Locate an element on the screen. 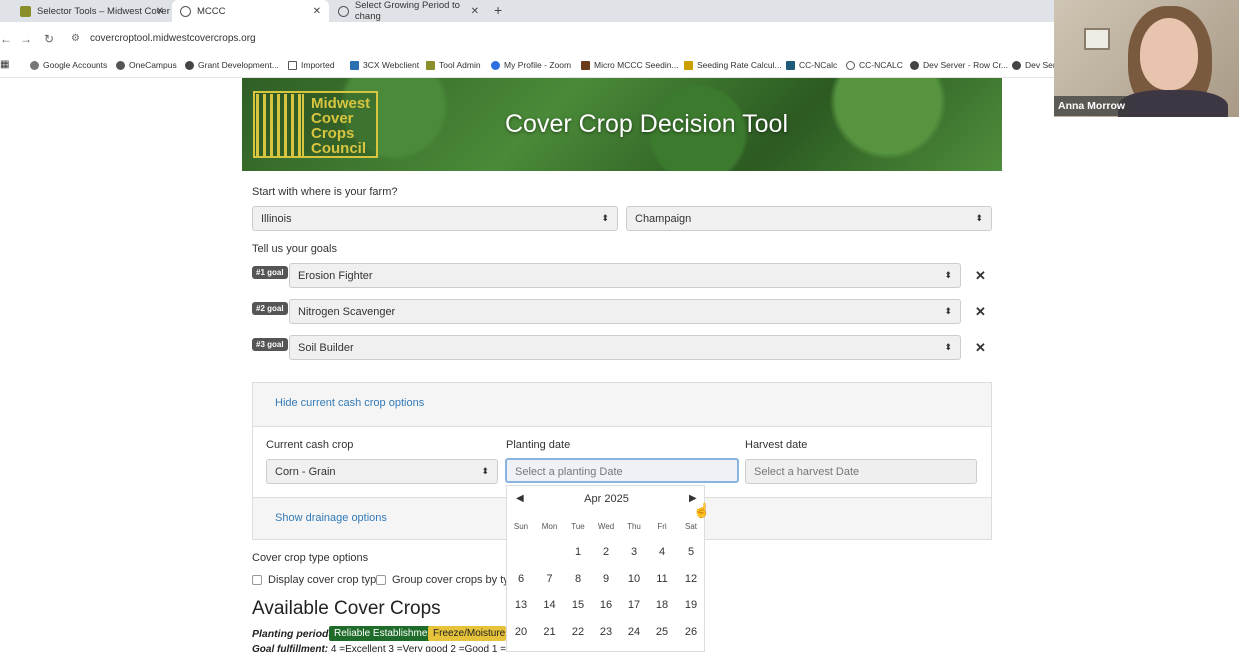 The width and height of the screenshot is (1239, 652). calendar-day: 26 is located at coordinates (691, 632).